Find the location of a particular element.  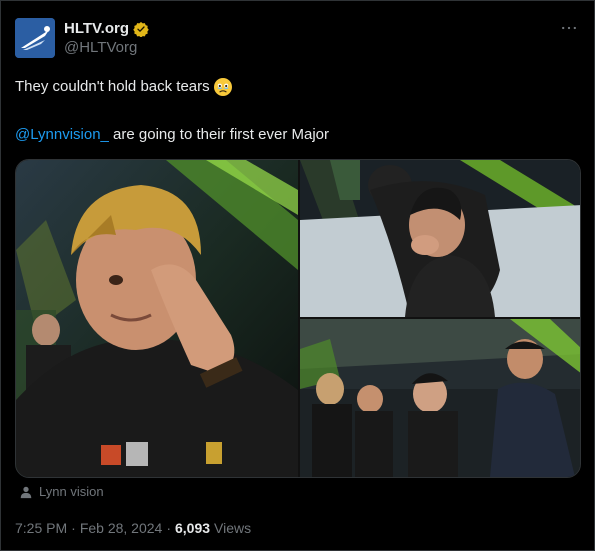

tweet-meta: 7:25 PM · Feb 28, 2024 · 6,093 Views is located at coordinates (133, 528).